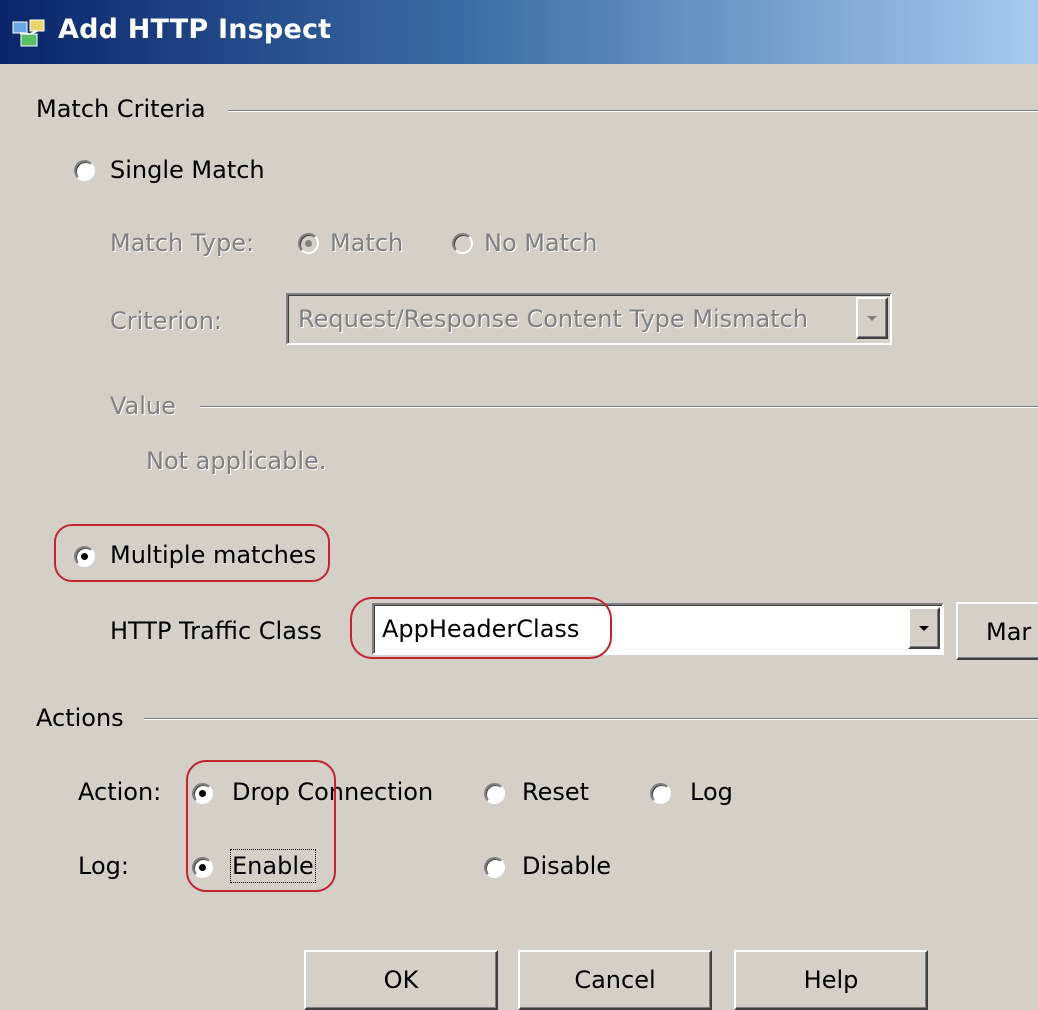 The image size is (1038, 1010). What do you see at coordinates (166, 321) in the screenshot?
I see `criterion-label: Criterion:` at bounding box center [166, 321].